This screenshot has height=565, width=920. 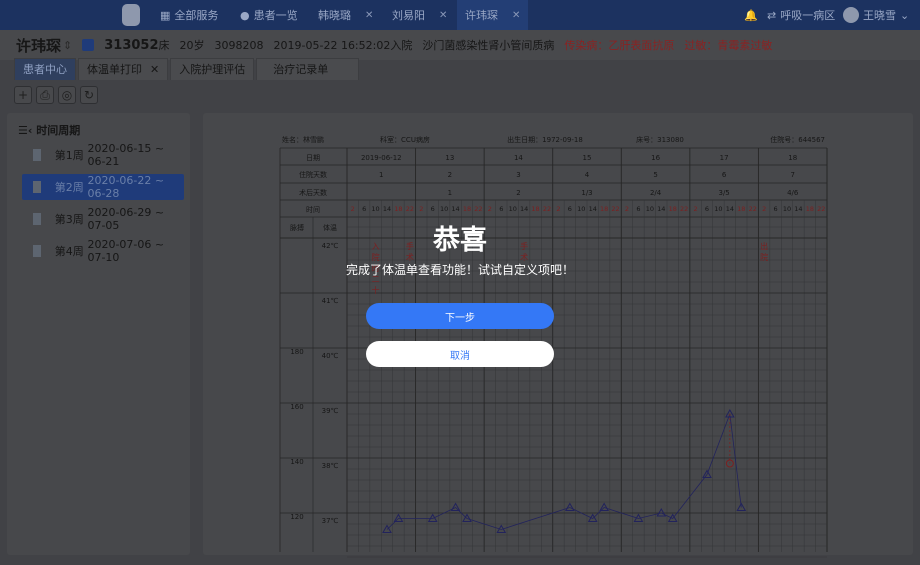 What do you see at coordinates (330, 227) in the screenshot?
I see `temp-header: 体温` at bounding box center [330, 227].